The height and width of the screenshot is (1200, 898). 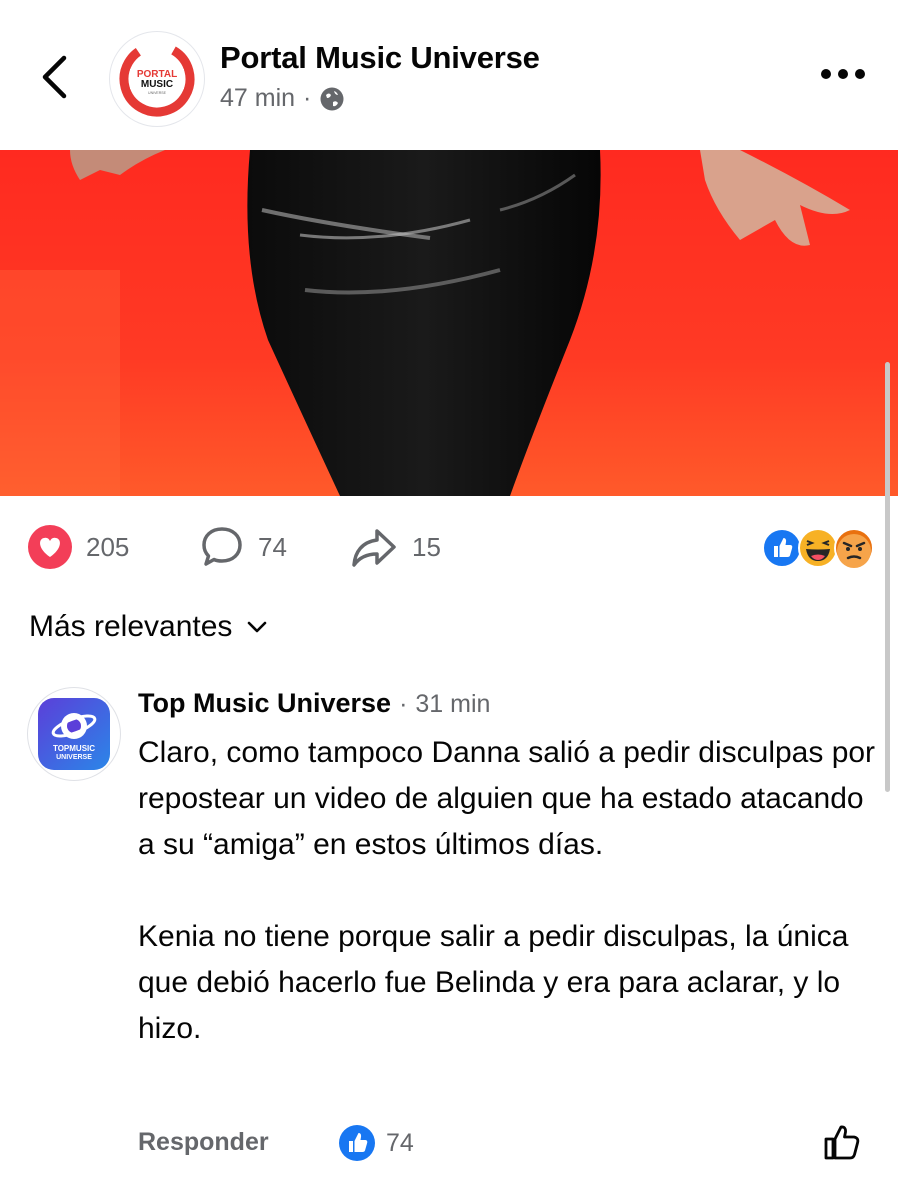 I want to click on share-button: 15, so click(x=395, y=547).